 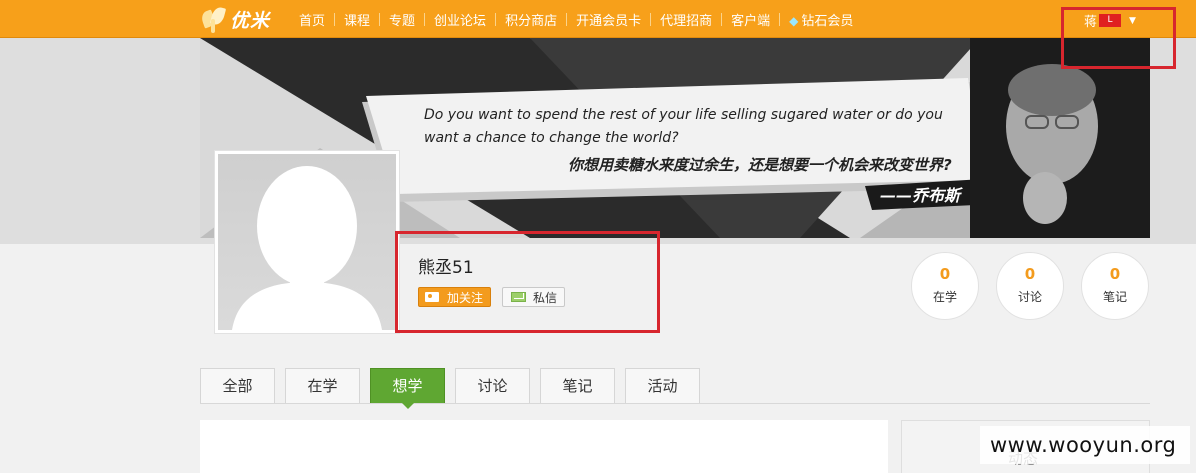 I want to click on leaf-logo-icon, so click(x=213, y=19).